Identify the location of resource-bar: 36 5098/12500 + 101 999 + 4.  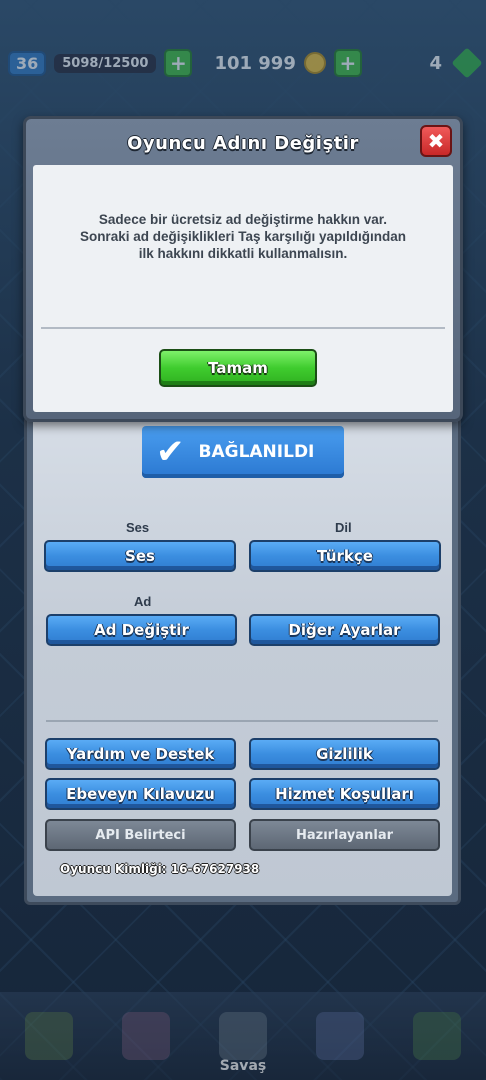
(243, 63).